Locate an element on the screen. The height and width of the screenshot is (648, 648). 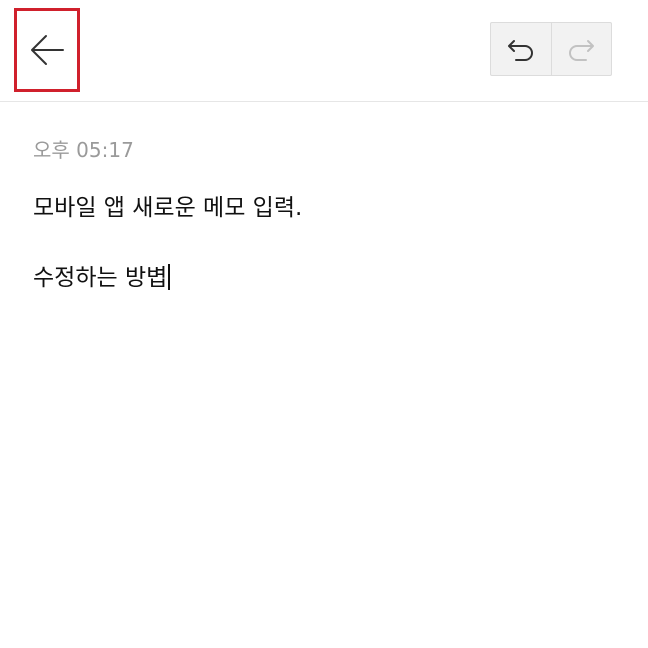
memo-line: 모바일 앱 새로운 메모 입력. is located at coordinates (168, 208).